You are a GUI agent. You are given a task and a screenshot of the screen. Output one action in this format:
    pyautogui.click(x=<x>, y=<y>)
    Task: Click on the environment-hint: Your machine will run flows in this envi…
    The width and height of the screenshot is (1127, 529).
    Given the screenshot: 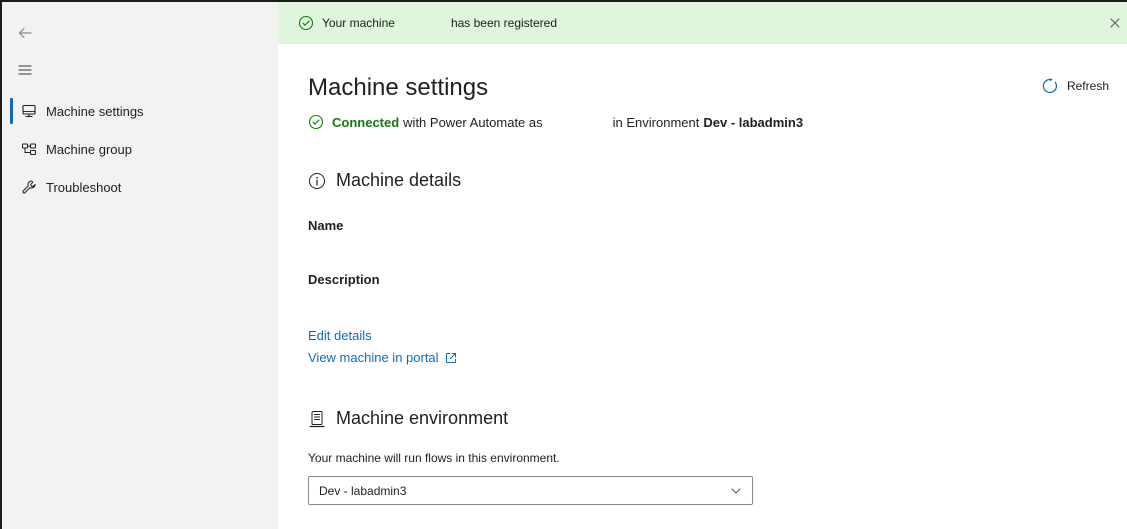 What is the action you would take?
    pyautogui.click(x=434, y=458)
    